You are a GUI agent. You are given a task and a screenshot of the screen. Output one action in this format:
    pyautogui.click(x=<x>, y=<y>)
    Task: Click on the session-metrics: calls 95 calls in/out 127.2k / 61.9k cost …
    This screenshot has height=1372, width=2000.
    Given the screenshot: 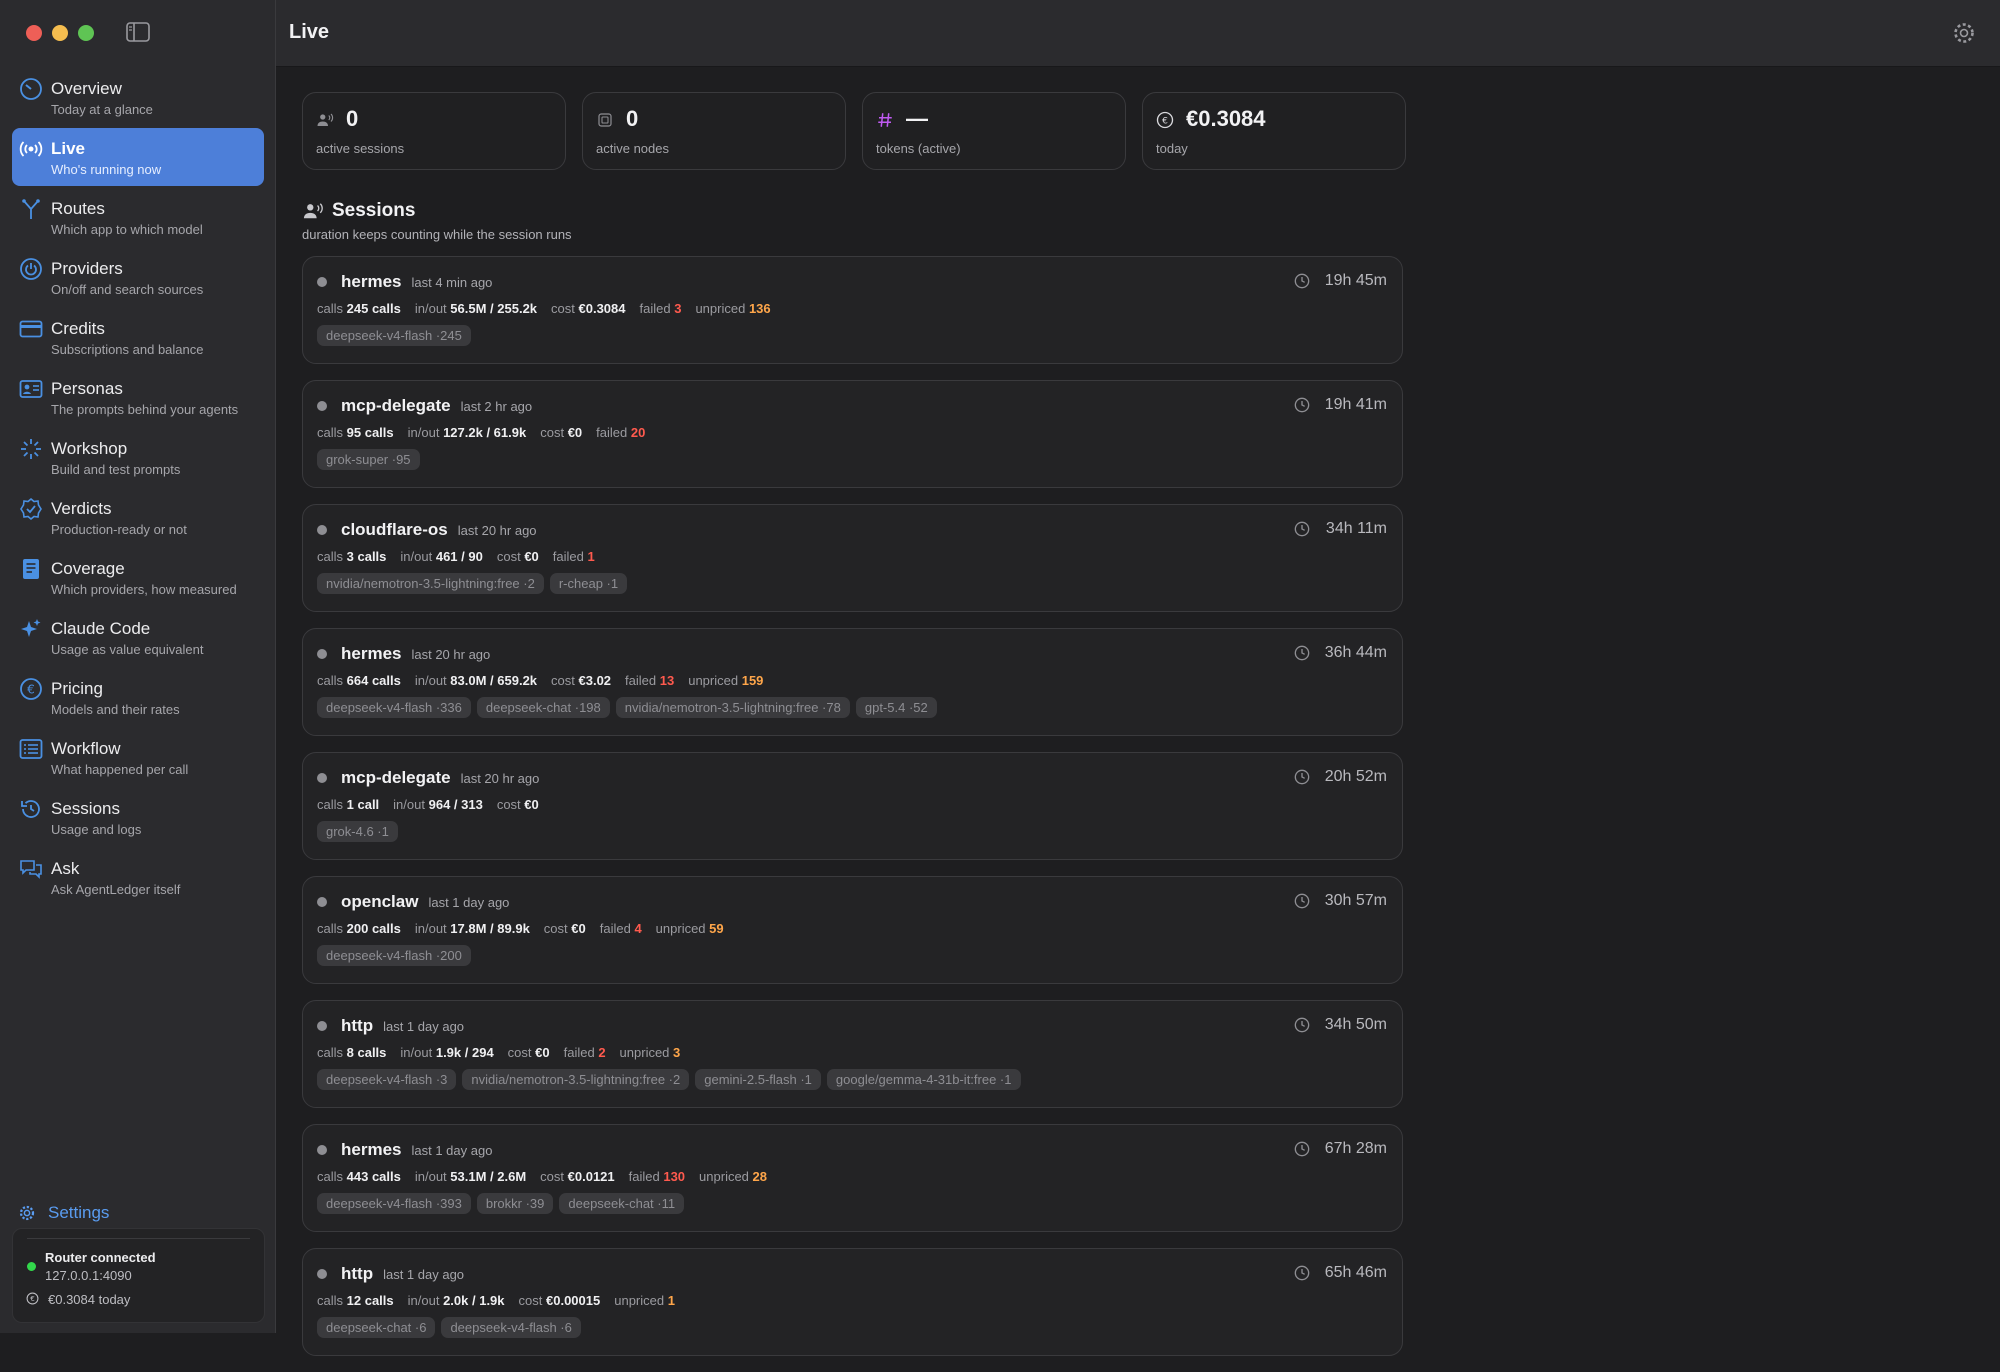 What is the action you would take?
    pyautogui.click(x=488, y=432)
    